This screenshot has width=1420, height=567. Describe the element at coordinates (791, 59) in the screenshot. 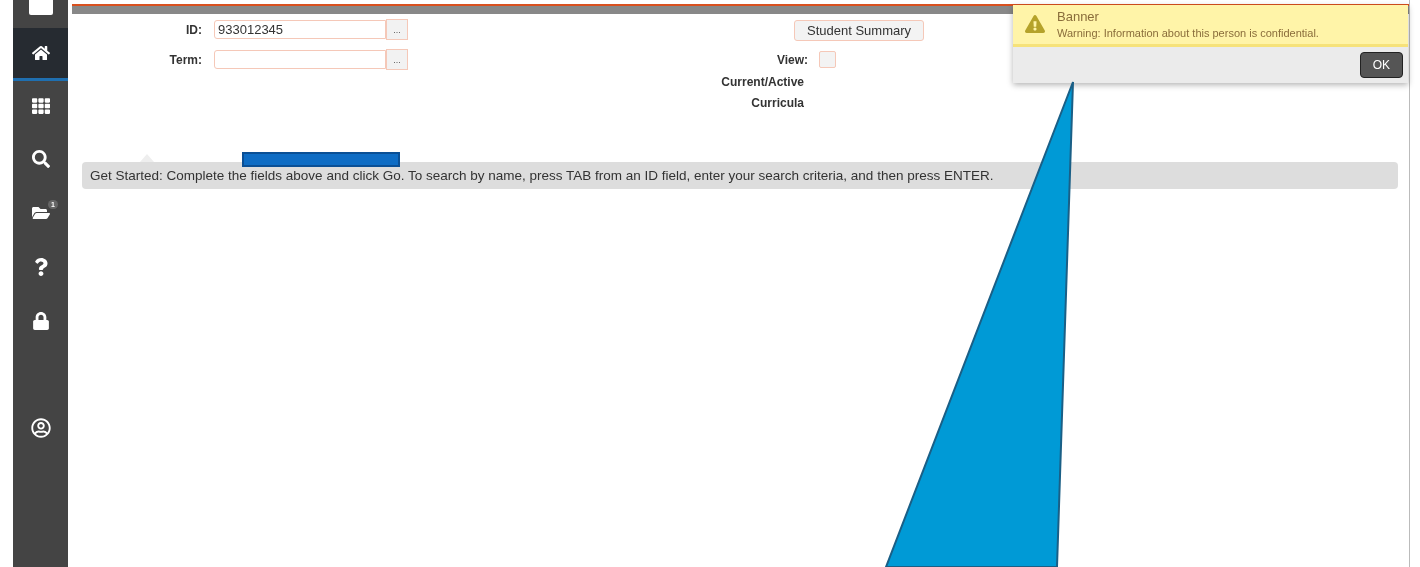

I see `view-label: View:` at that location.